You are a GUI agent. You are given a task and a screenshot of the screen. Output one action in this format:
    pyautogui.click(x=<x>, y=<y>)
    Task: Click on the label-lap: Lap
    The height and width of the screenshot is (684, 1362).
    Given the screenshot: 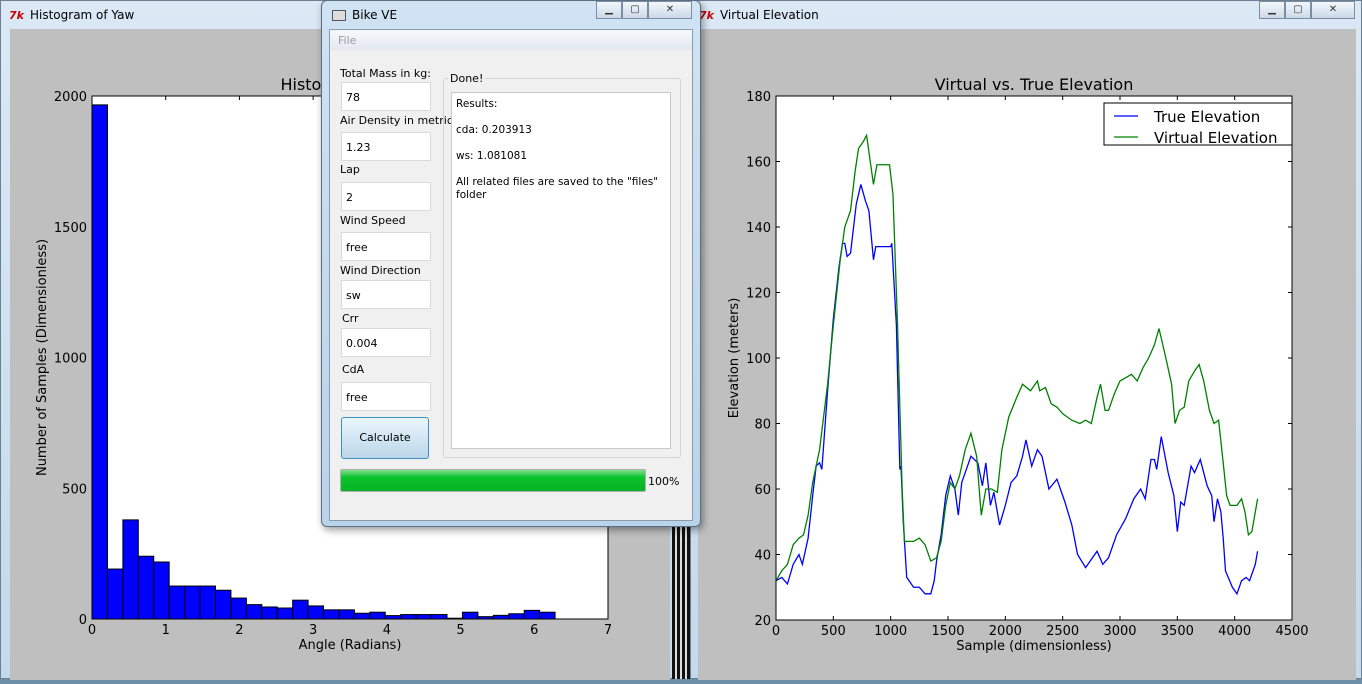 What is the action you would take?
    pyautogui.click(x=350, y=169)
    